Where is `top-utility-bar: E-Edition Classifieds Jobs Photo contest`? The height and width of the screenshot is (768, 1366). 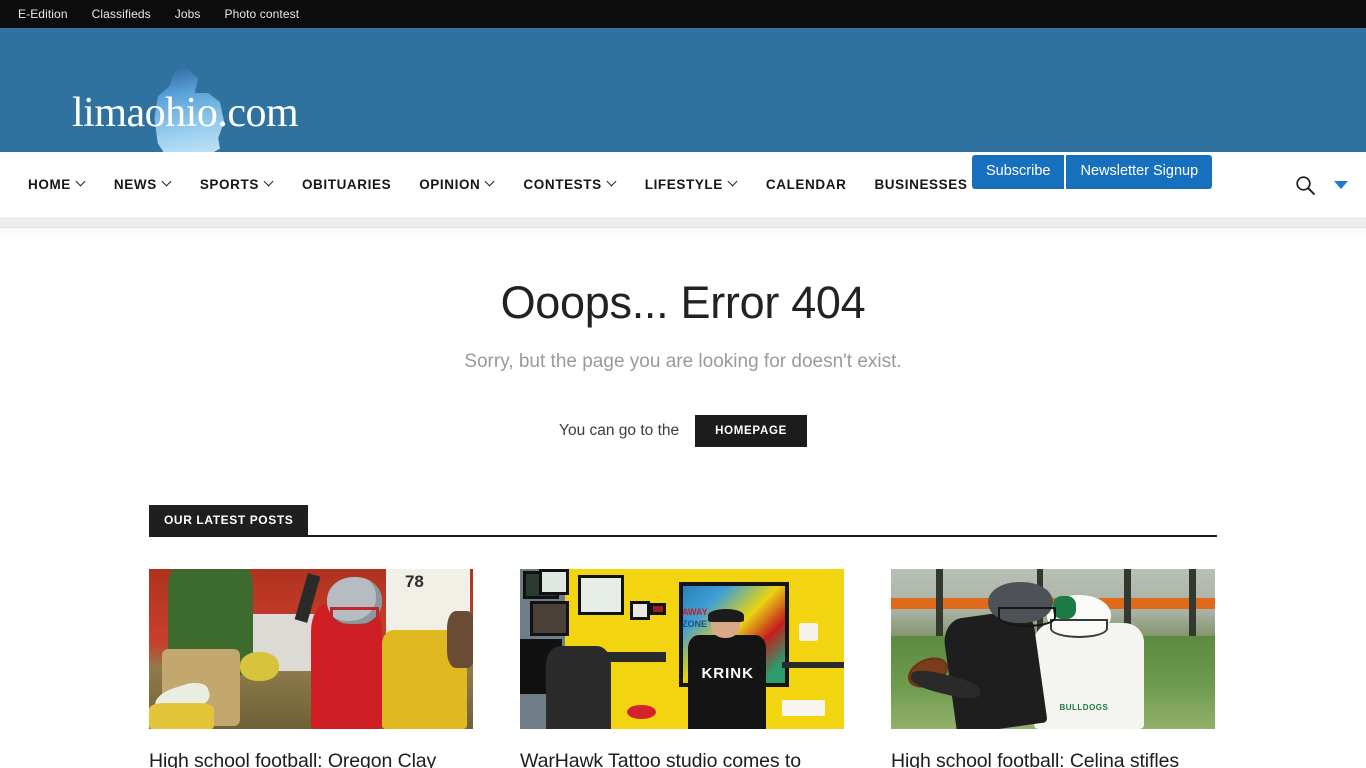 top-utility-bar: E-Edition Classifieds Jobs Photo contest is located at coordinates (683, 14).